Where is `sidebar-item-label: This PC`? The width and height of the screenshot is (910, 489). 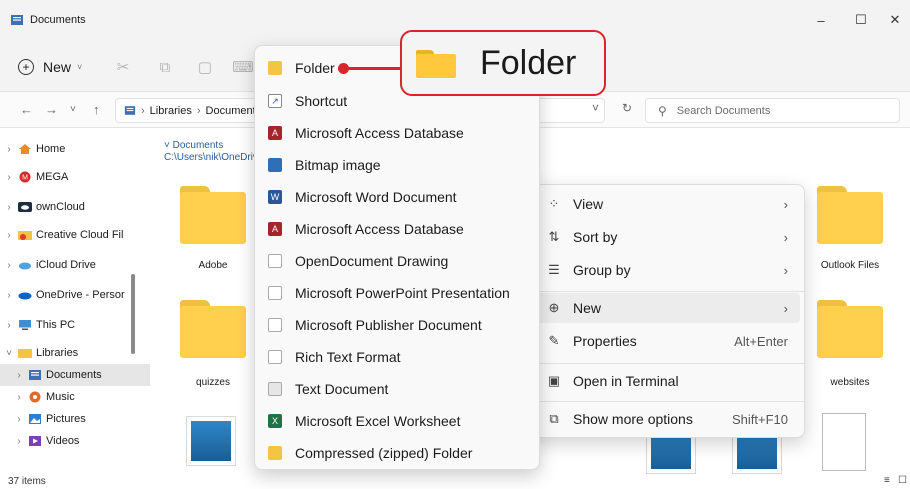 sidebar-item-label: This PC is located at coordinates (56, 325).